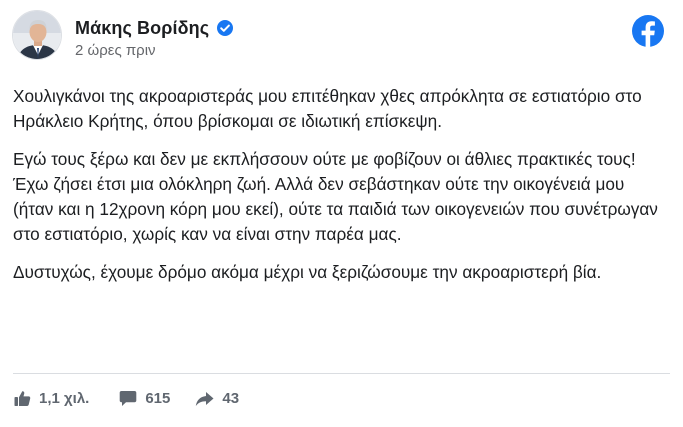 Image resolution: width=683 pixels, height=427 pixels. I want to click on thumbs-up-icon, so click(22, 398).